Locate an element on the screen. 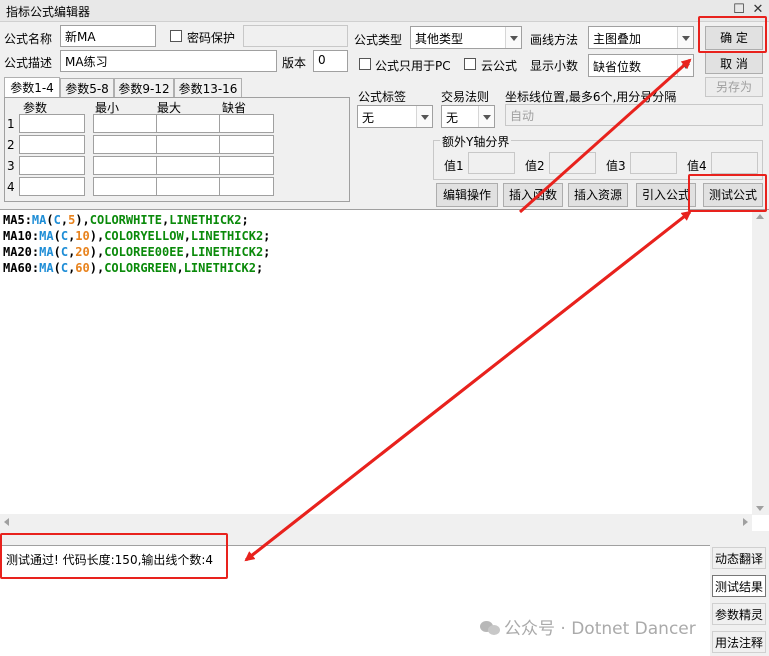  decimals-select: 缺省位数 is located at coordinates (641, 65).